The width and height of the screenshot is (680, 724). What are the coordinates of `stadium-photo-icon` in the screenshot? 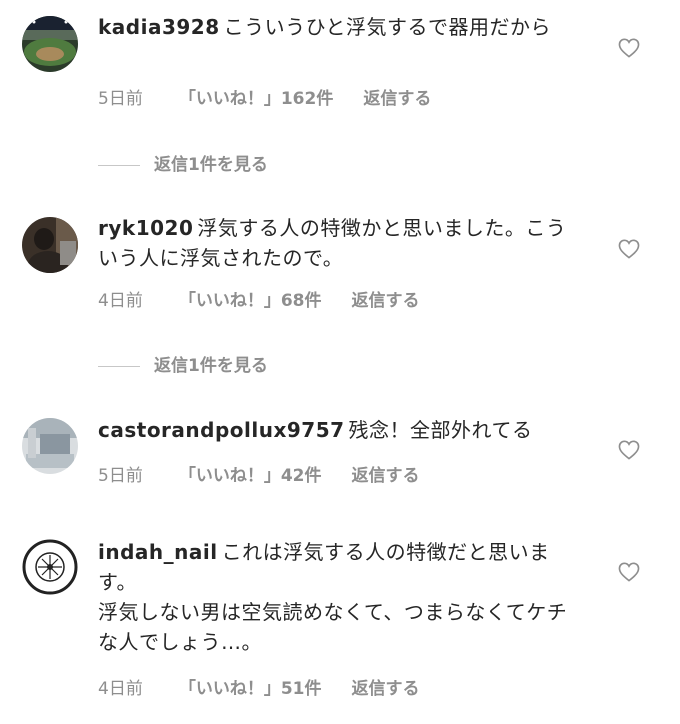 It's located at (50, 44).